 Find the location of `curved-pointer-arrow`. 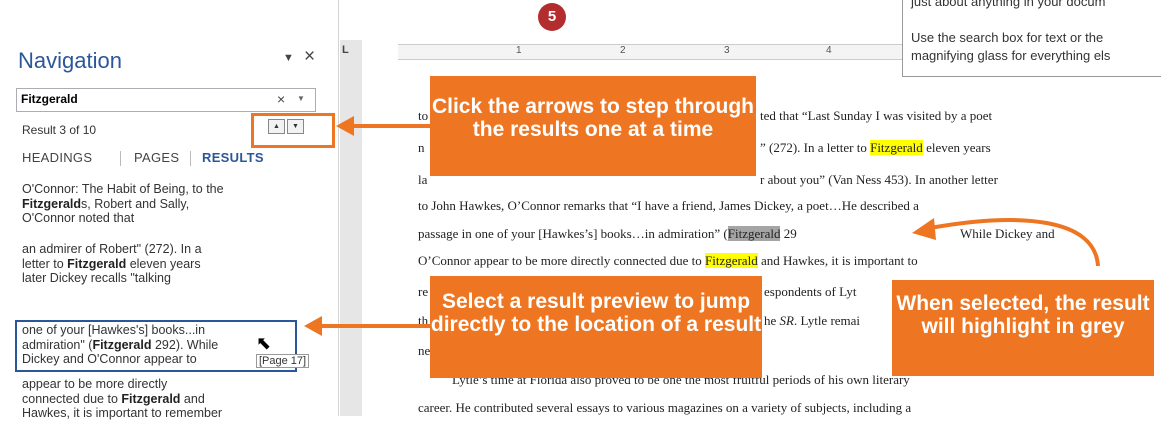

curved-pointer-arrow is located at coordinates (1014, 242).